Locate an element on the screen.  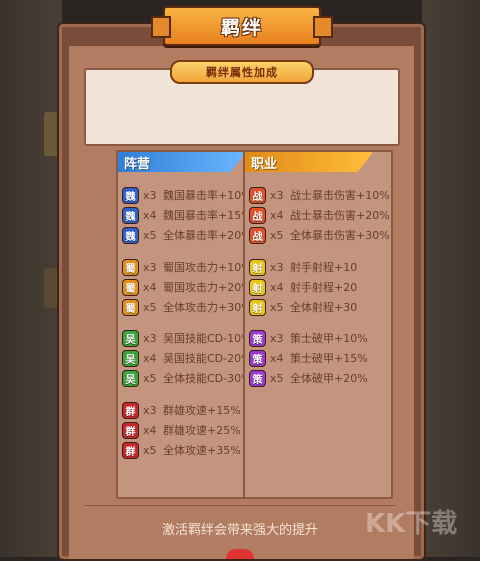
bond-effect: 蜀国攻击力+20% is located at coordinates (207, 287).